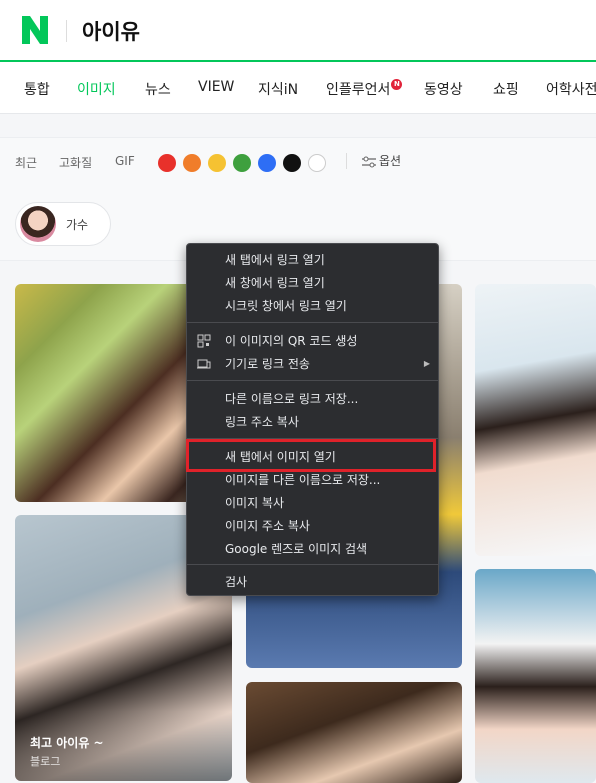 This screenshot has height=783, width=596. Describe the element at coordinates (96, 89) in the screenshot. I see `tab-images: 이미지` at that location.